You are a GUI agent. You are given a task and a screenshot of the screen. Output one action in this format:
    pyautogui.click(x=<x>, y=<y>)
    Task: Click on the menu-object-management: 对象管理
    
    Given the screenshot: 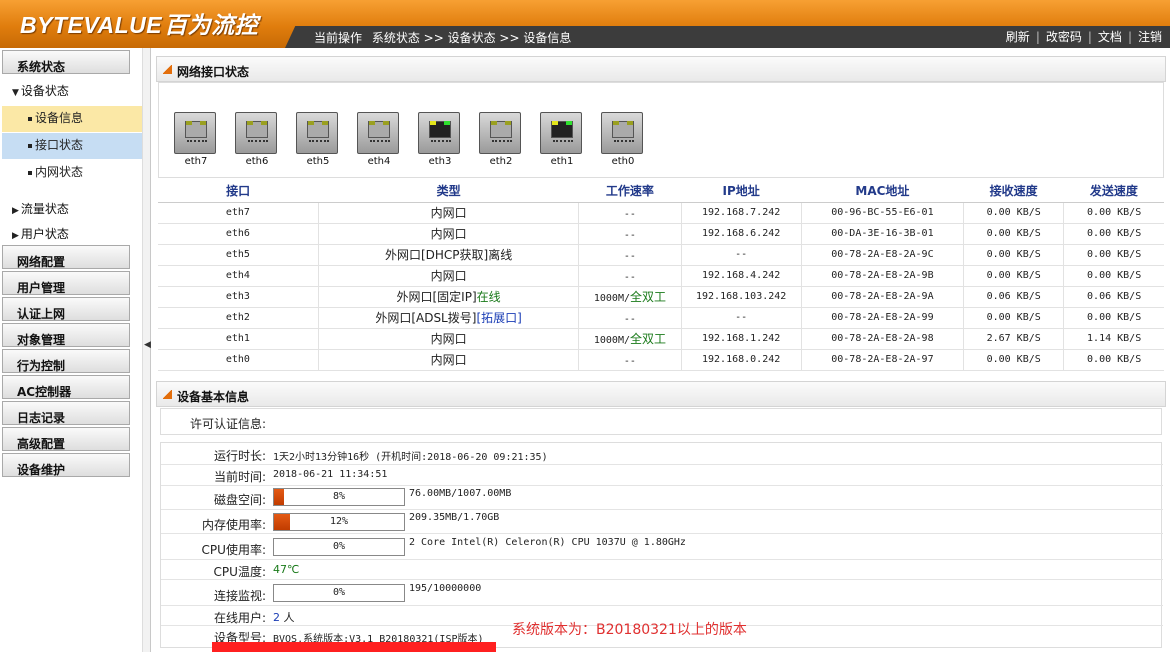 What is the action you would take?
    pyautogui.click(x=66, y=335)
    